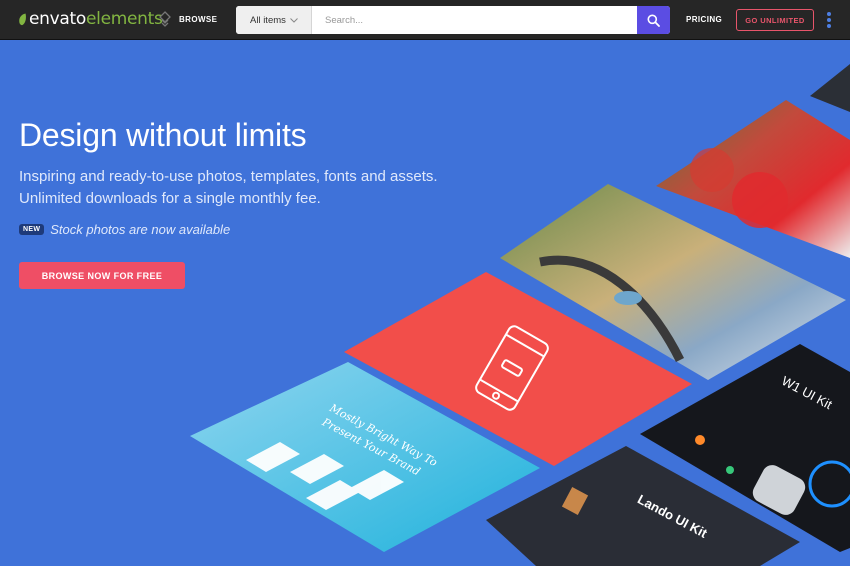 The height and width of the screenshot is (566, 850). I want to click on tile-lando-label: Lando UI Kit, so click(672, 516).